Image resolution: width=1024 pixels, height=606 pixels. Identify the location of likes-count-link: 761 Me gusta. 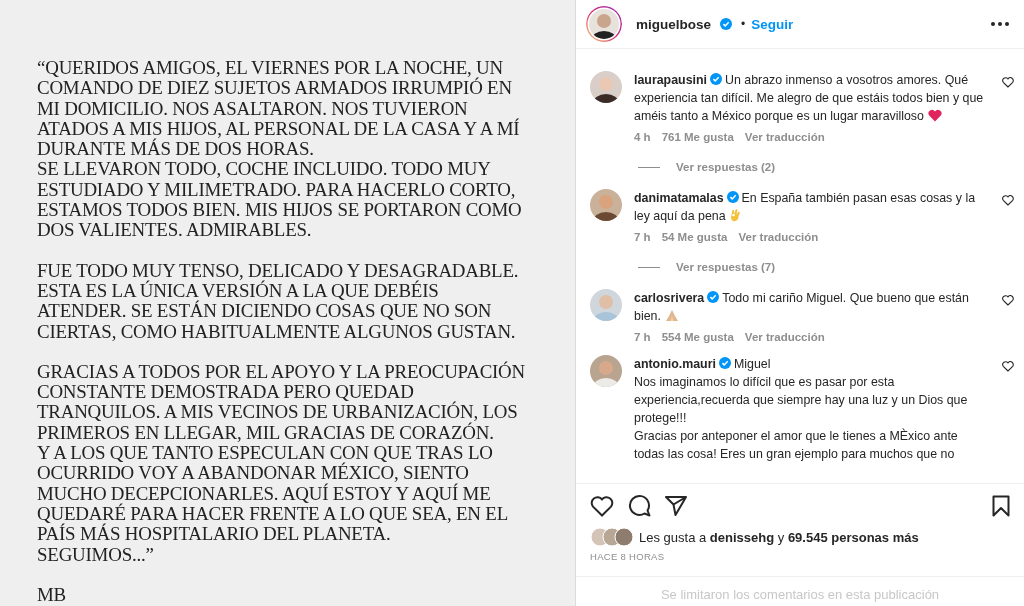
(697, 137).